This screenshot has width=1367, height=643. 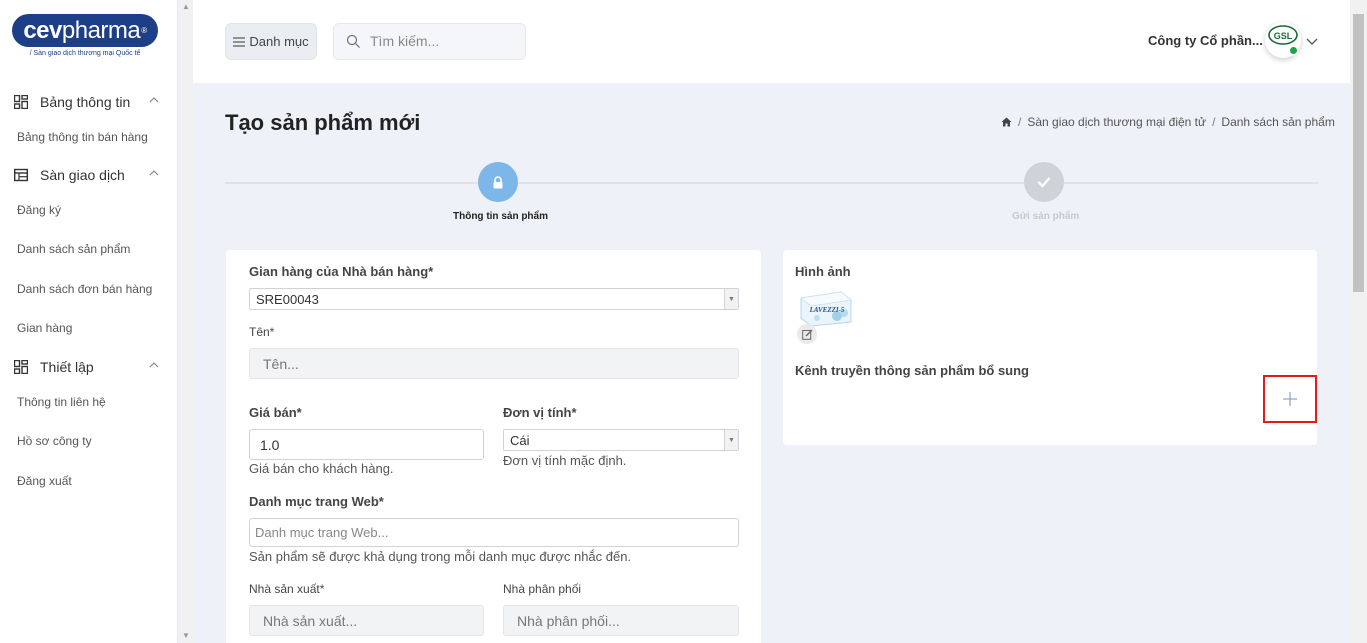 What do you see at coordinates (275, 412) in the screenshot?
I see `price-label: Giá bán*` at bounding box center [275, 412].